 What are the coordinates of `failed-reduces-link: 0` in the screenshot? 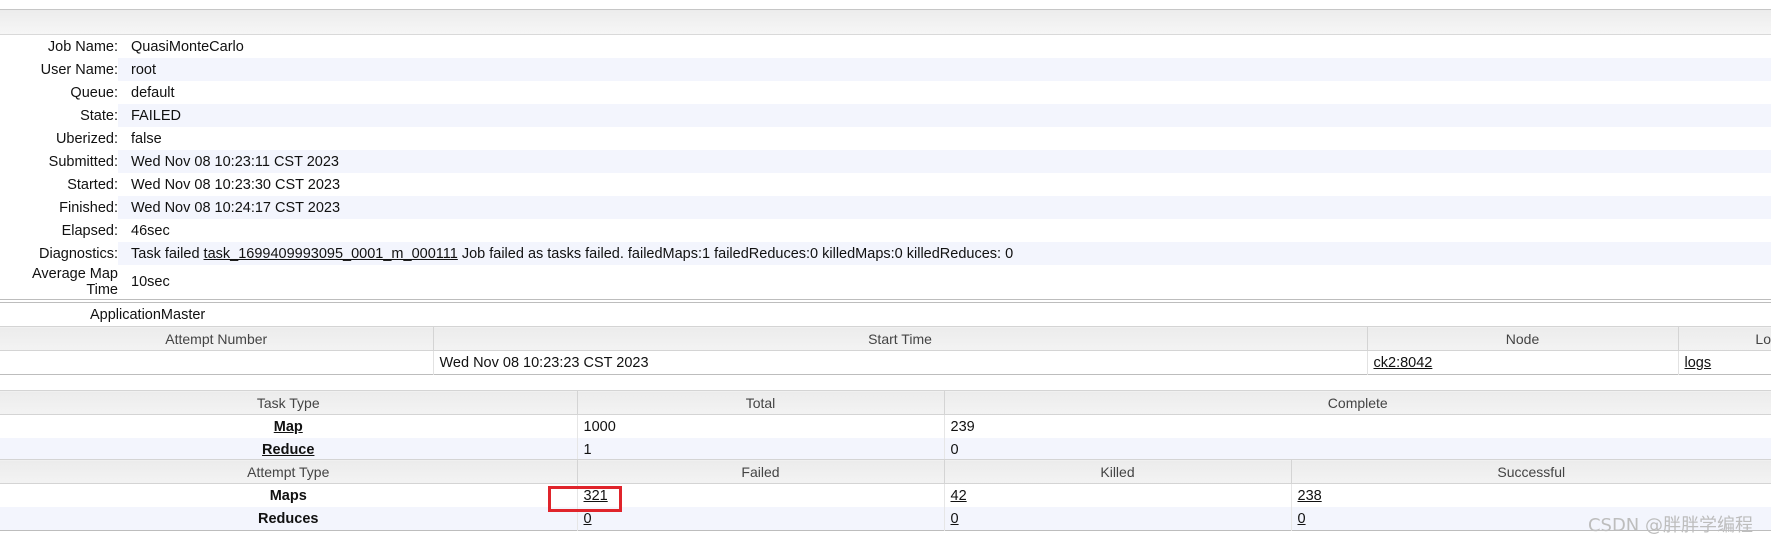 It's located at (588, 519).